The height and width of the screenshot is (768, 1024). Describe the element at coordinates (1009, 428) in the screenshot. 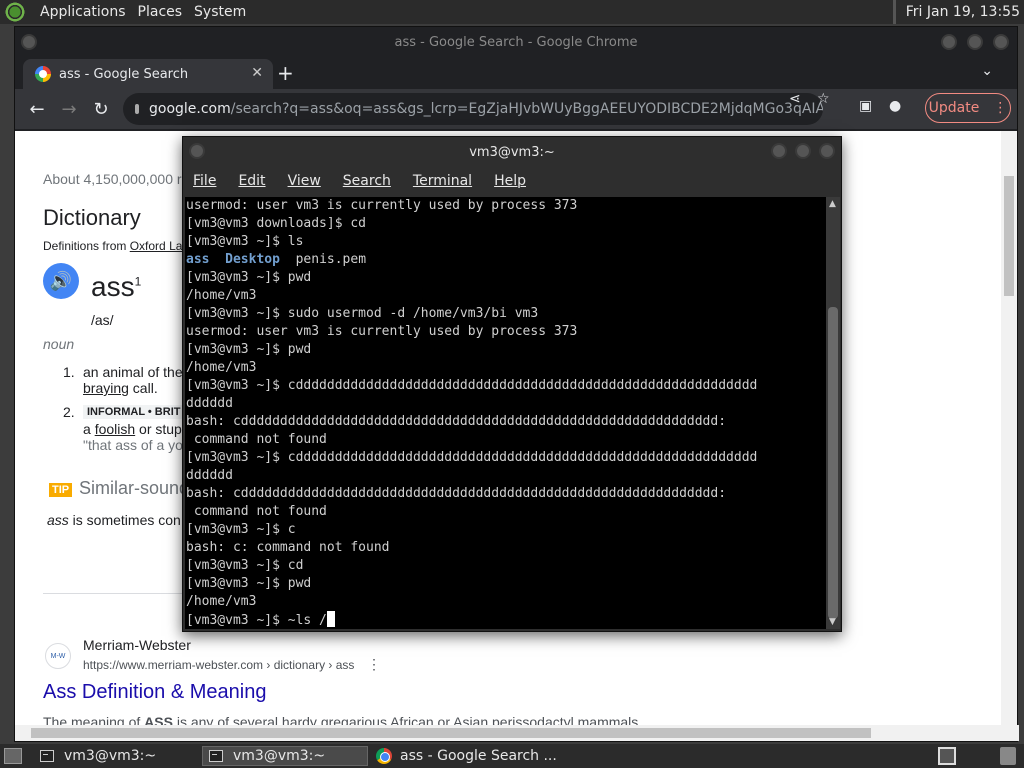

I see `page-vertical-scrollbar` at that location.